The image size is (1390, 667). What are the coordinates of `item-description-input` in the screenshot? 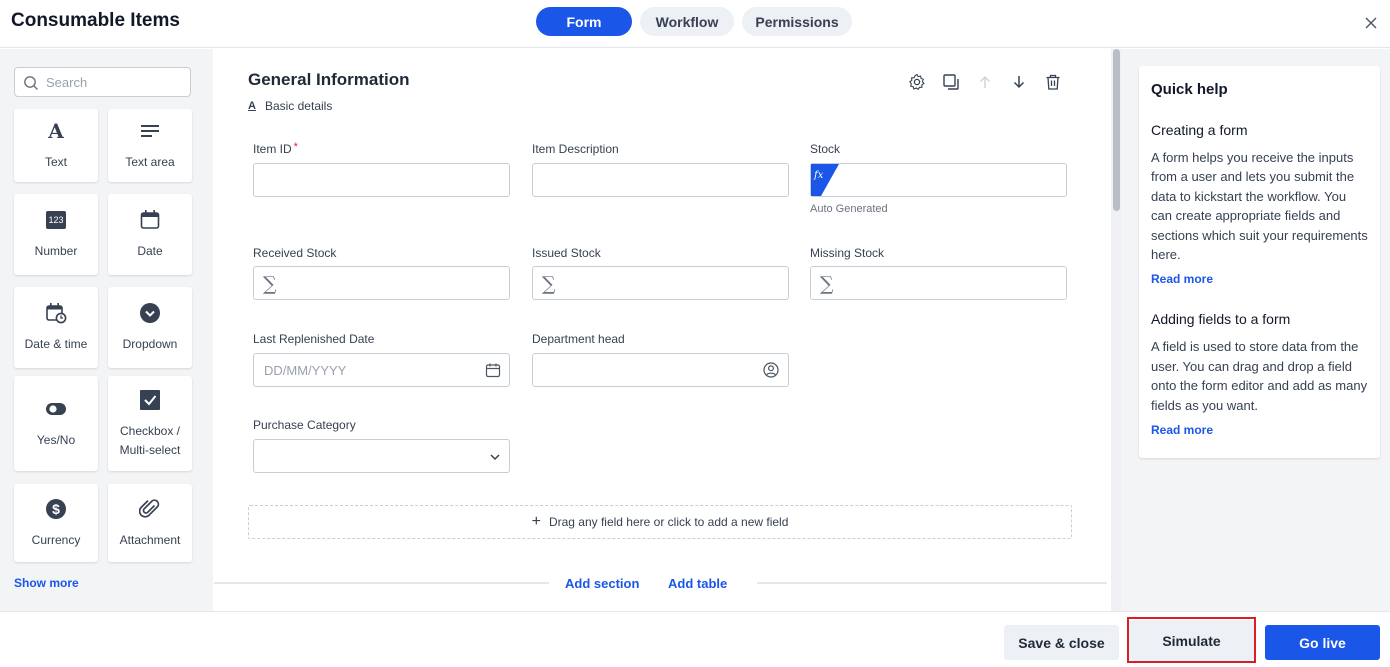 It's located at (660, 180).